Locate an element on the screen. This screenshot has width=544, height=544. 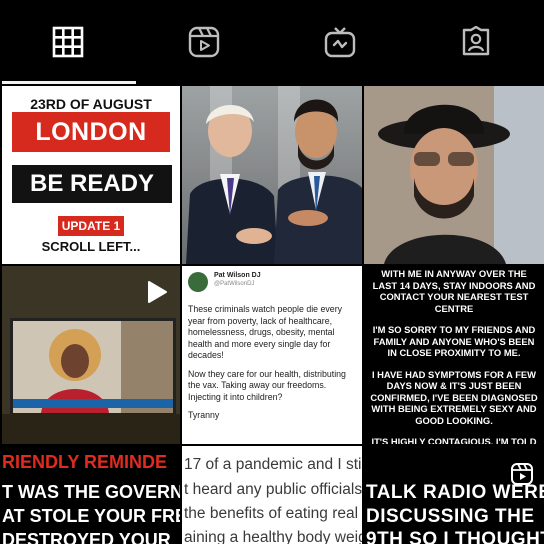
photo-man-hat is located at coordinates (454, 175).